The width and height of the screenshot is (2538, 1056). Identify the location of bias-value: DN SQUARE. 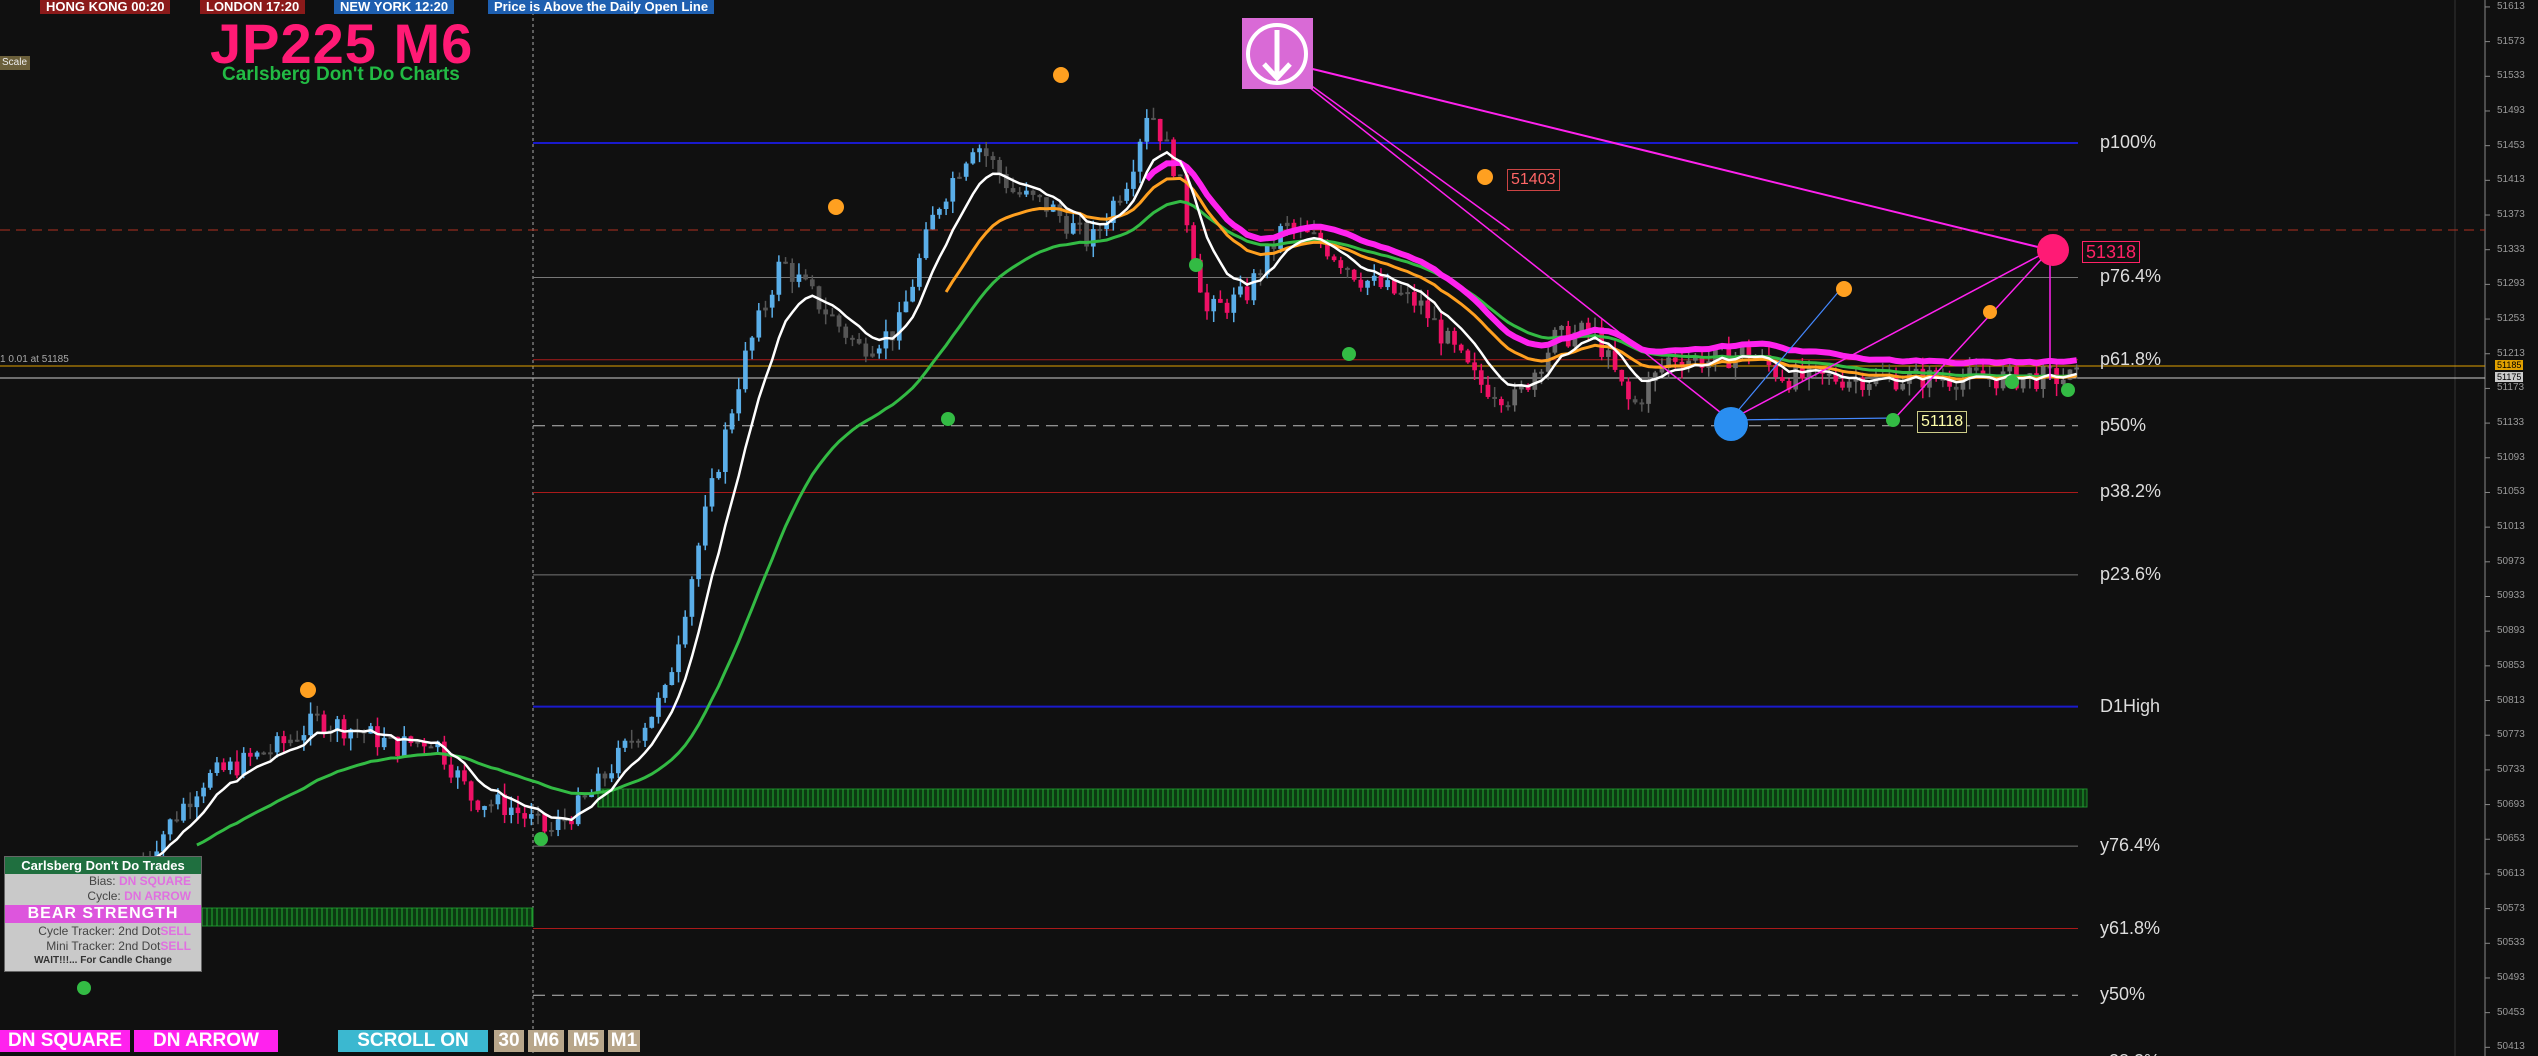
(154, 881).